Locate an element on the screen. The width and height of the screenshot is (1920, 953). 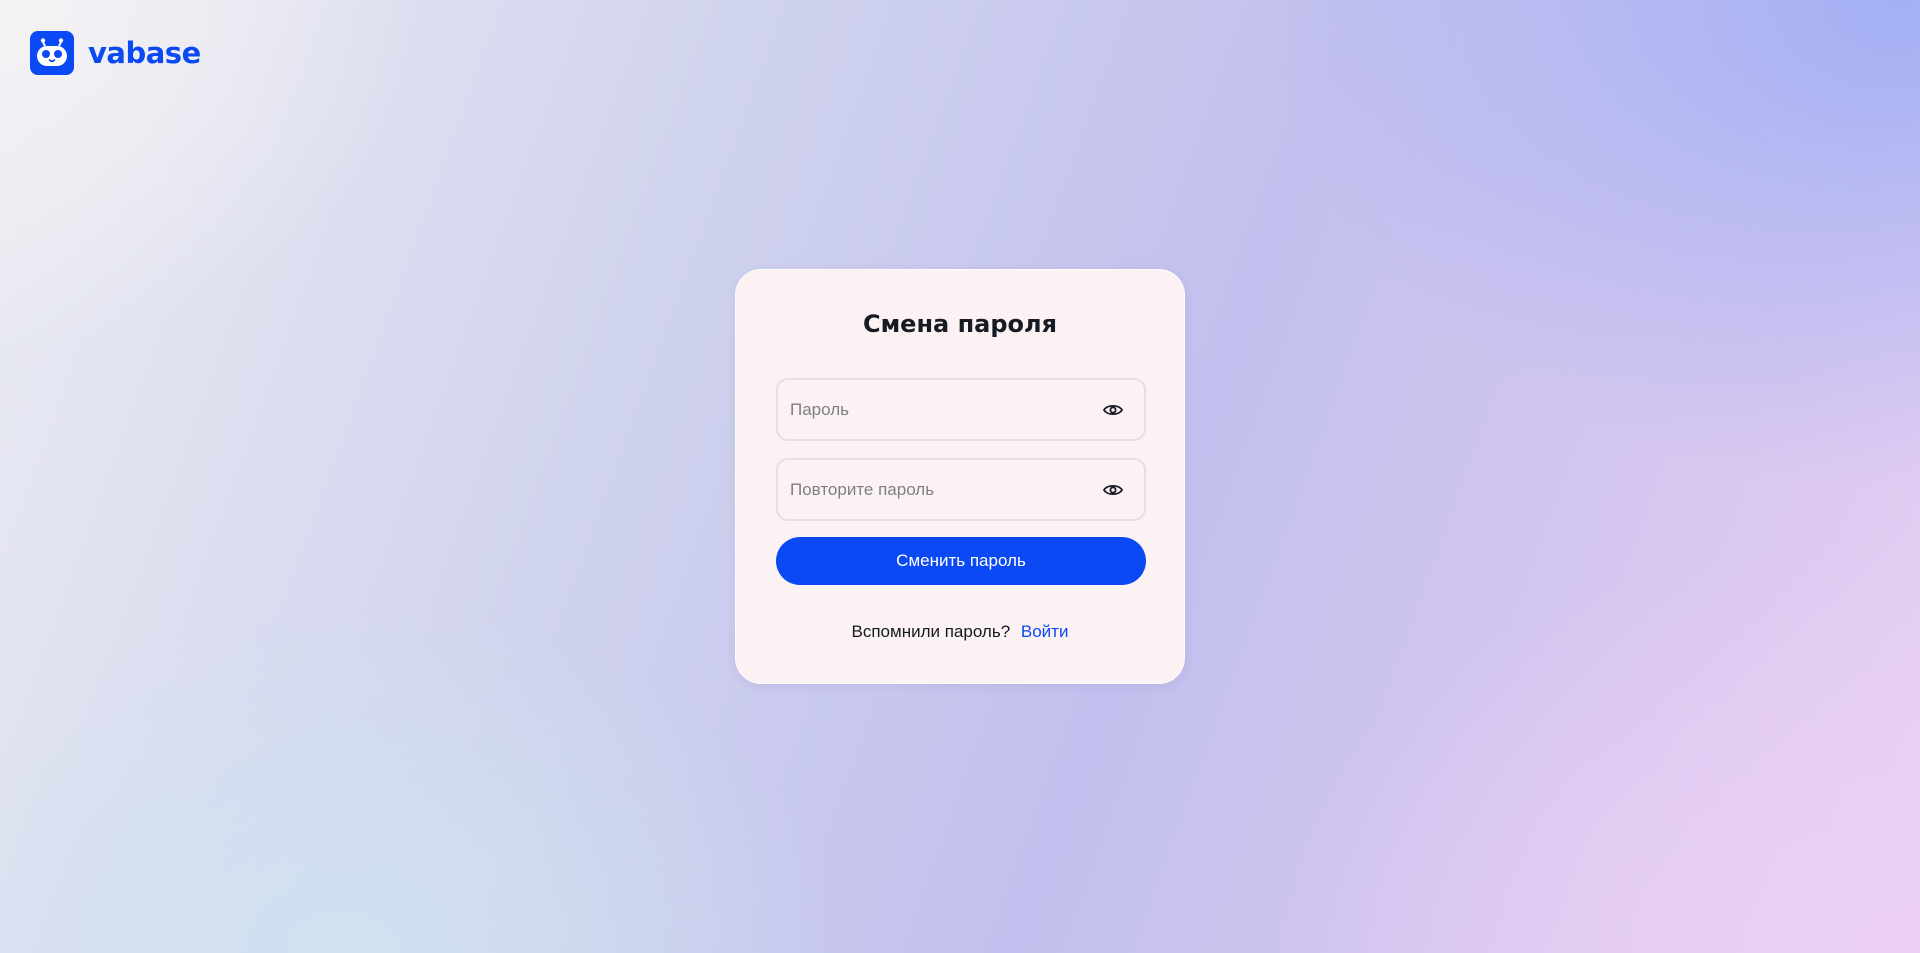
repeat-password-field is located at coordinates (961, 489).